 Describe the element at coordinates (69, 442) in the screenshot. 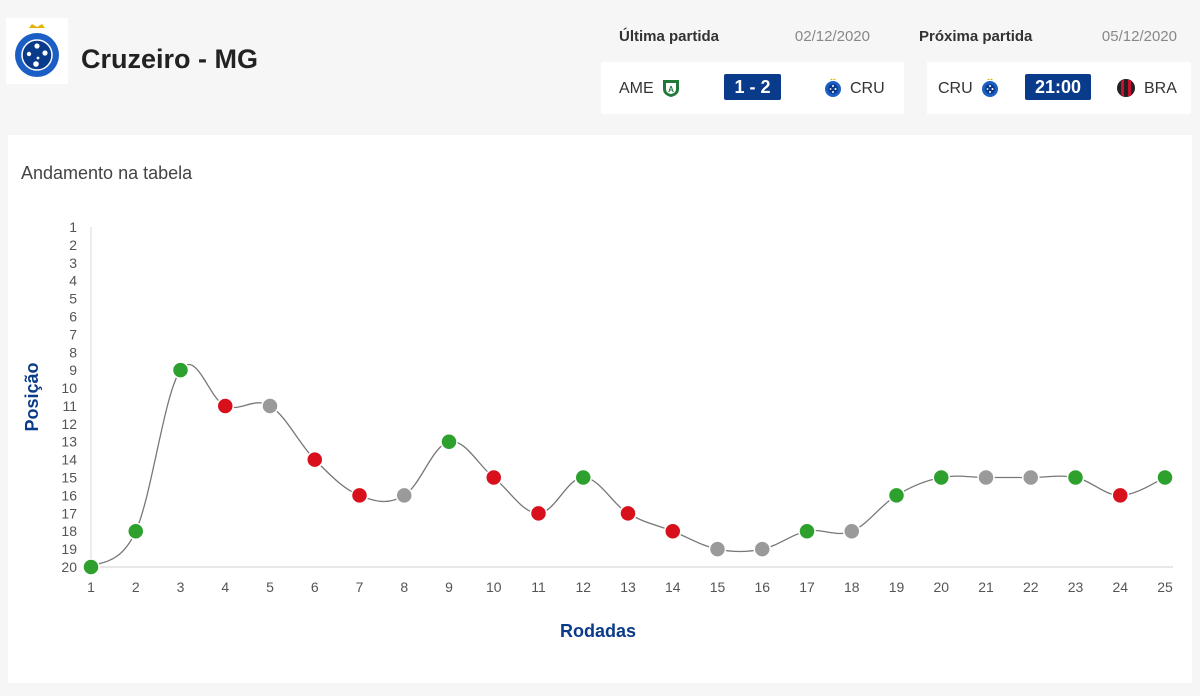

I see `y-tick-label: 13` at that location.